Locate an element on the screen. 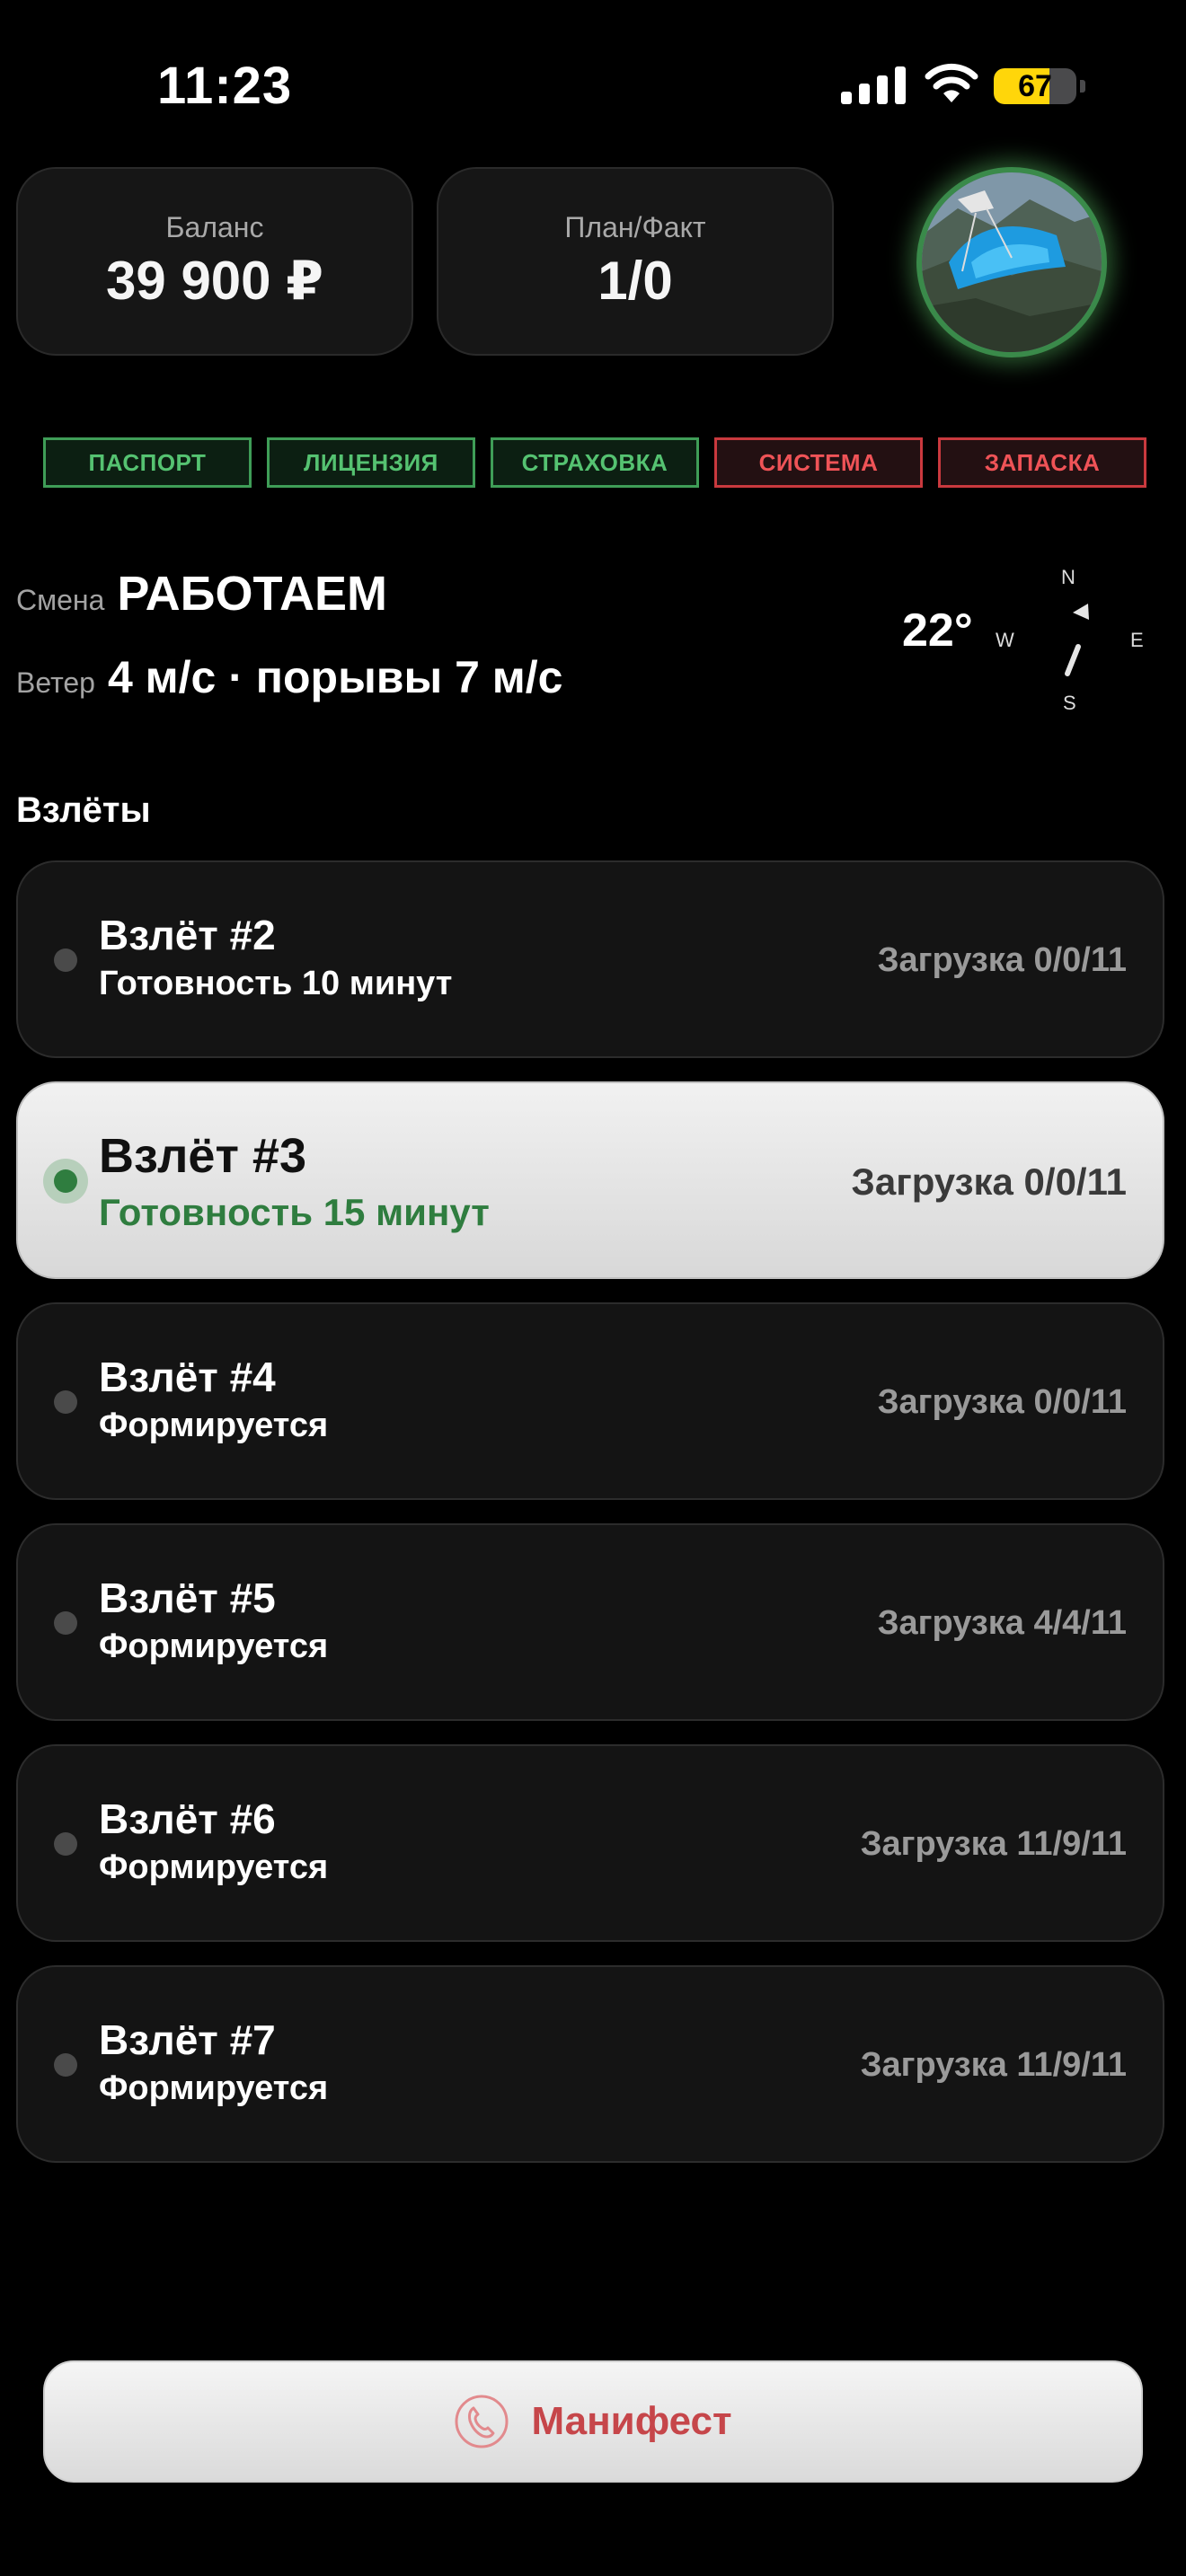 The image size is (1186, 2576). shift-row: Смена РАБОТАЕМ is located at coordinates (201, 594).